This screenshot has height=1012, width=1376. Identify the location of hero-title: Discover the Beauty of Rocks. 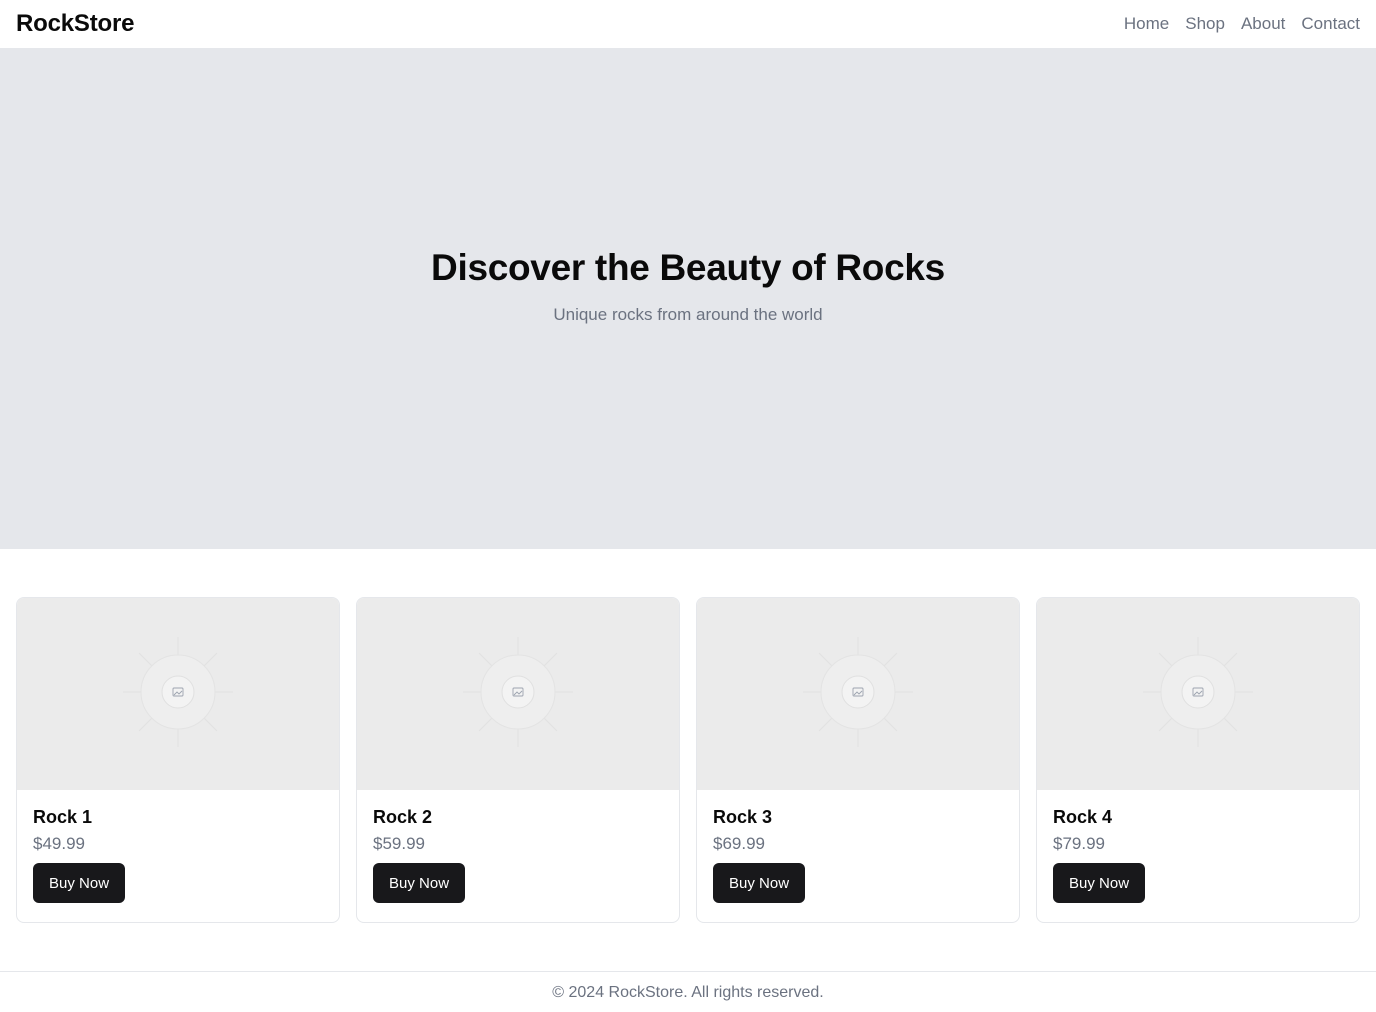
(688, 267).